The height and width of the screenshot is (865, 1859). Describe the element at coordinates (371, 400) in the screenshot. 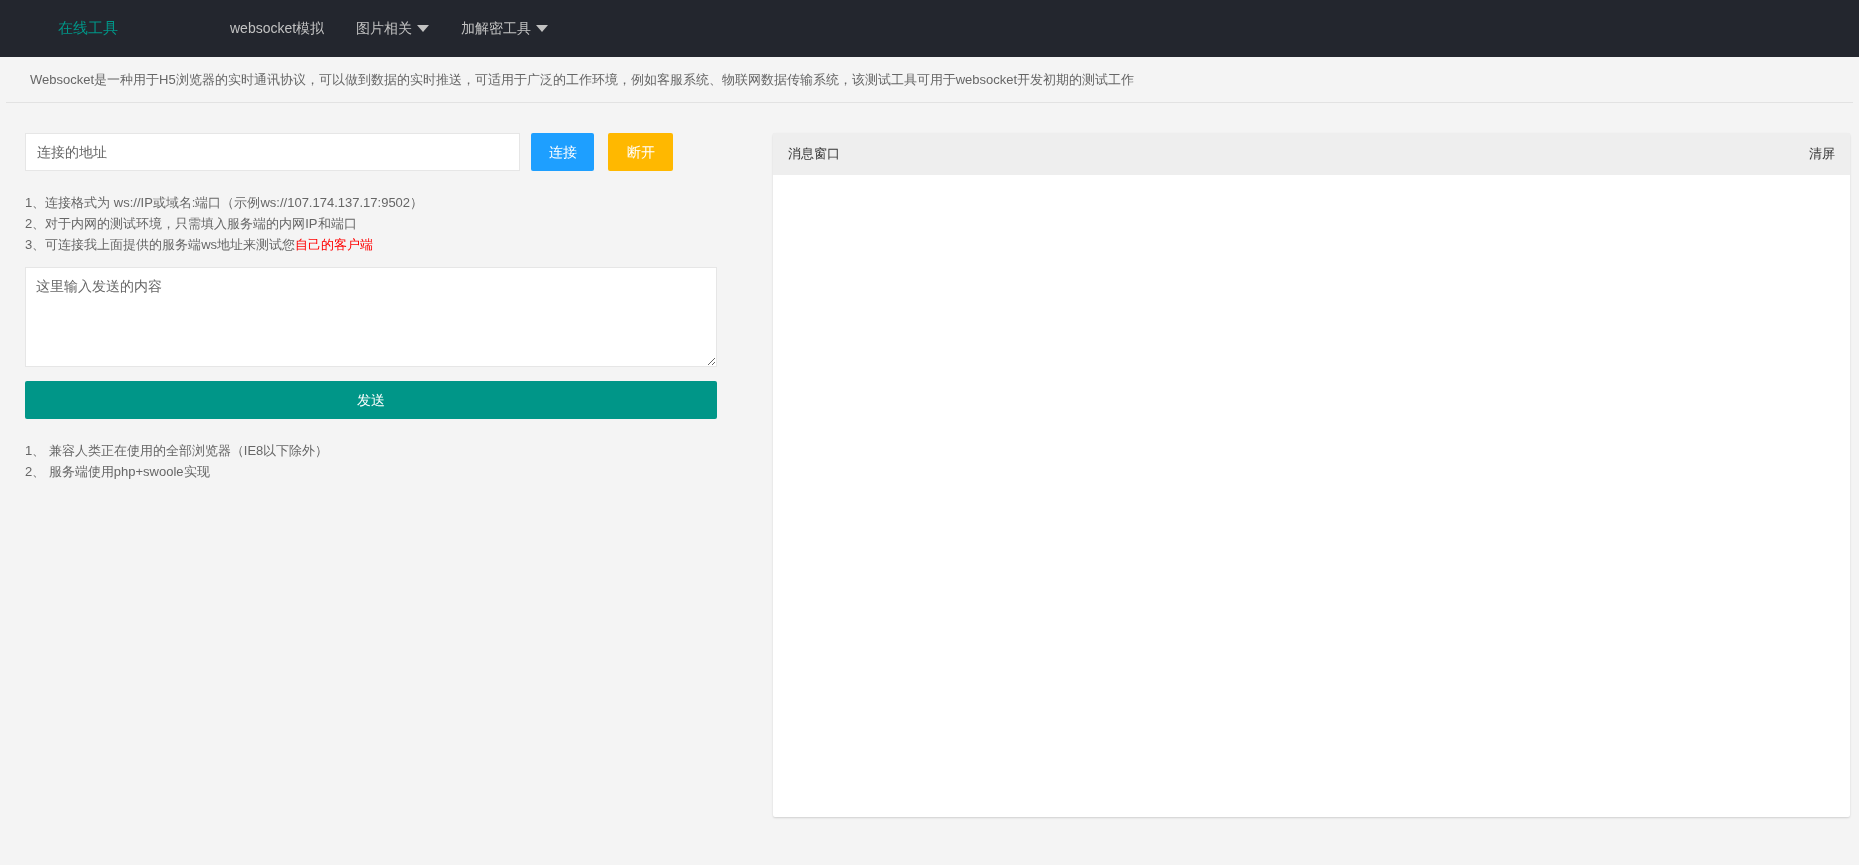

I see `send-button: 发送` at that location.